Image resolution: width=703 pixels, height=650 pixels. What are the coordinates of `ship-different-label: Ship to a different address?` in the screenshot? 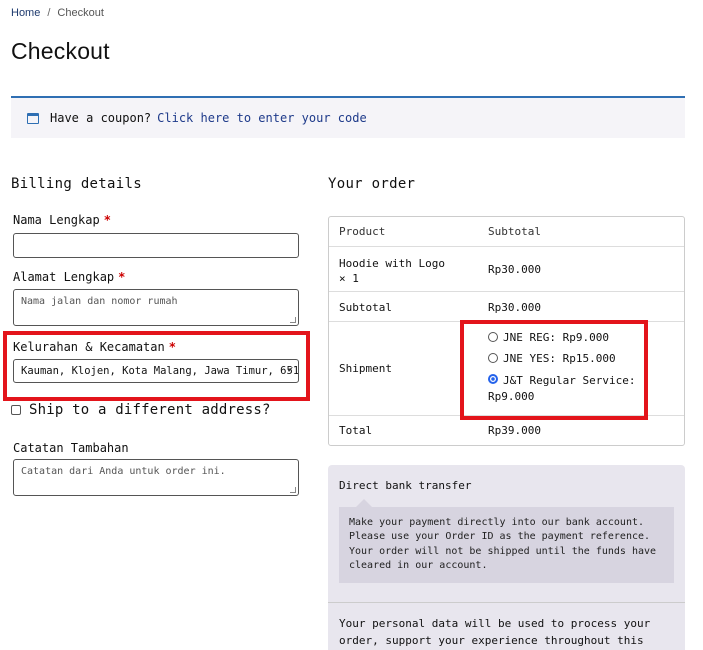 It's located at (150, 410).